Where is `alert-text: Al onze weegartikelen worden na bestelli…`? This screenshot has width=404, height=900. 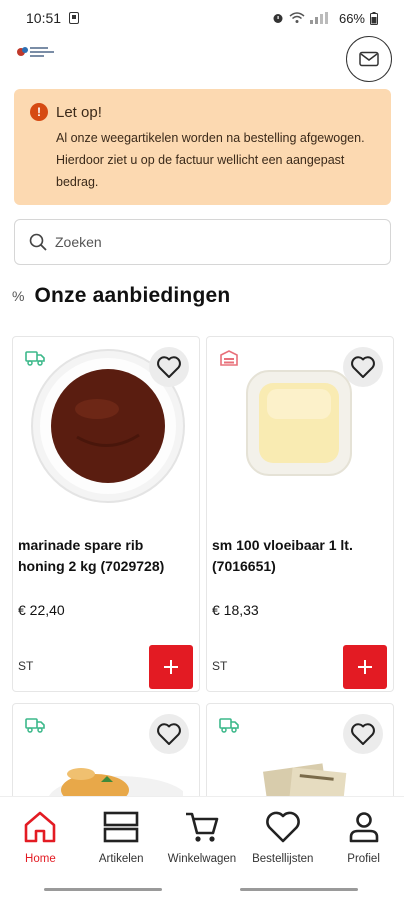
alert-text: Al onze weegartikelen worden na bestelli… is located at coordinates (210, 160).